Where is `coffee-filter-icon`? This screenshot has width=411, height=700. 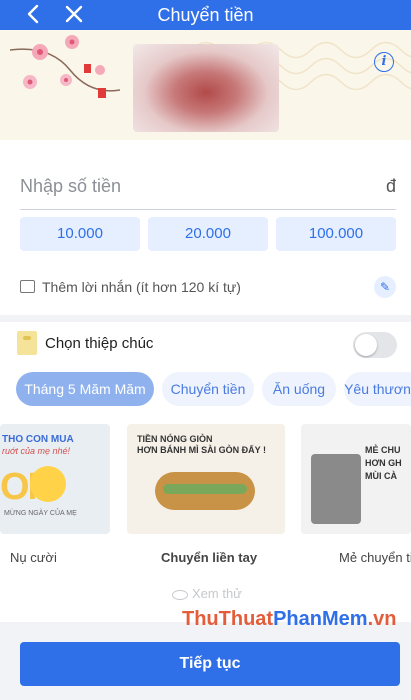 coffee-filter-icon is located at coordinates (336, 489).